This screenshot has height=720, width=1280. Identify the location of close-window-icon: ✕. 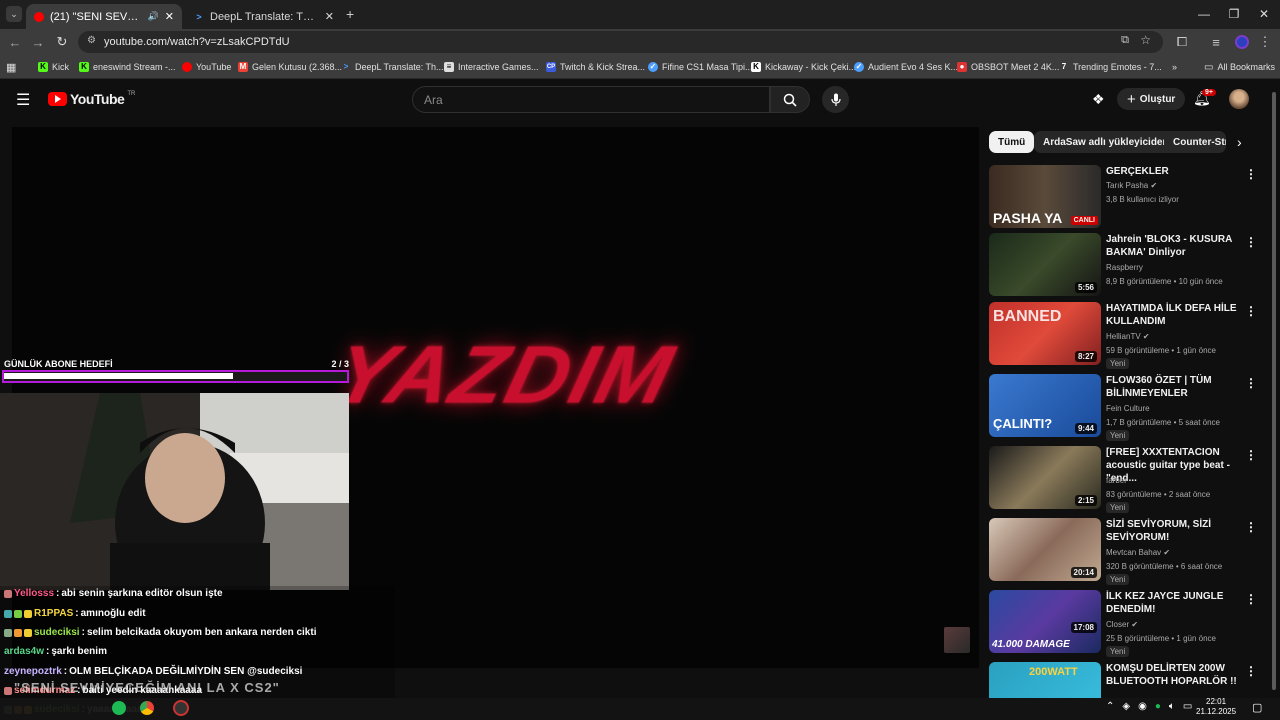
(1264, 14).